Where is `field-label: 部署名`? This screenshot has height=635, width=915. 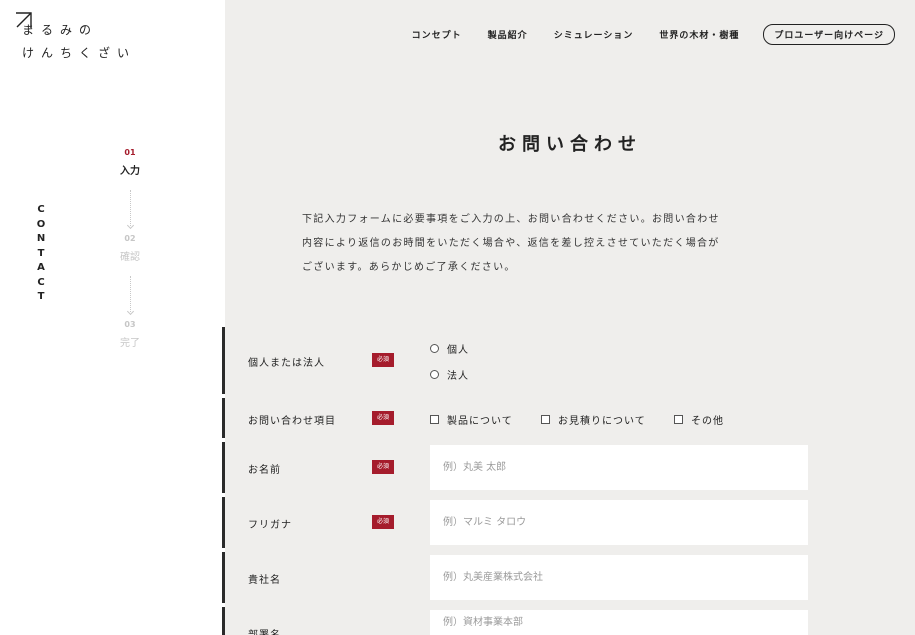
field-label: 部署名 is located at coordinates (264, 630).